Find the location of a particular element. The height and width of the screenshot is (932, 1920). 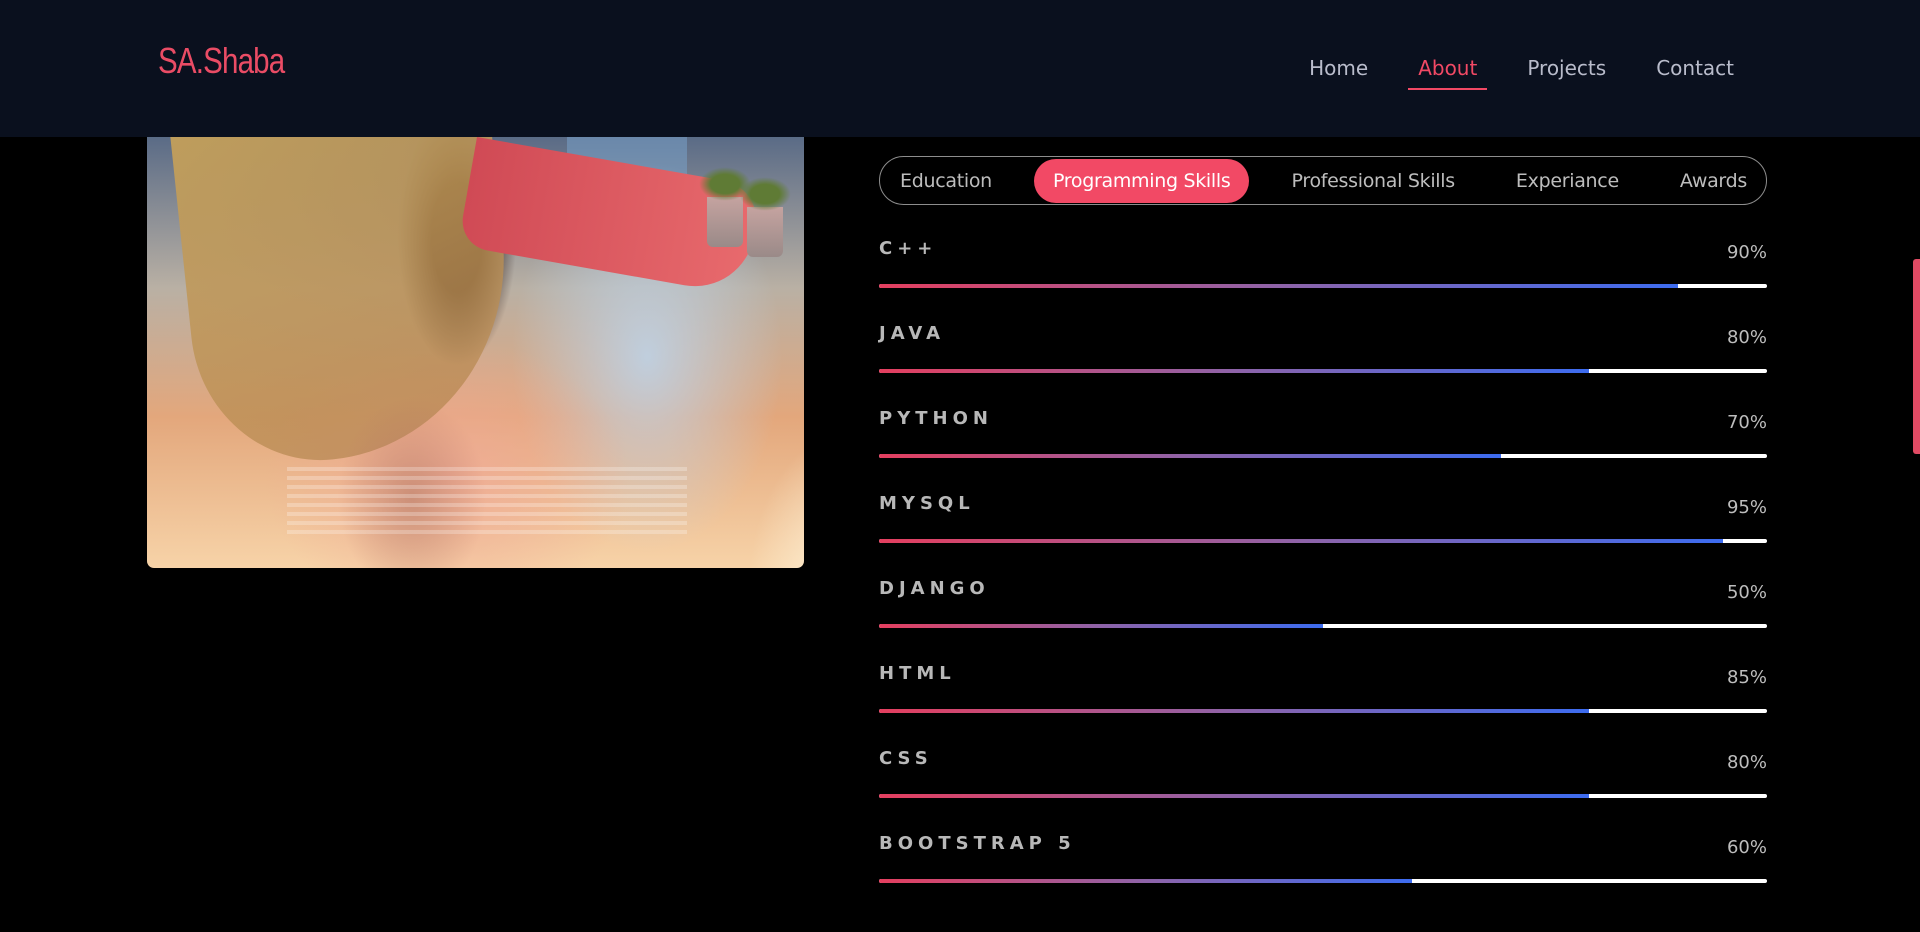

skill-item: BOOTSTRAP 5 60% is located at coordinates (1323, 873).